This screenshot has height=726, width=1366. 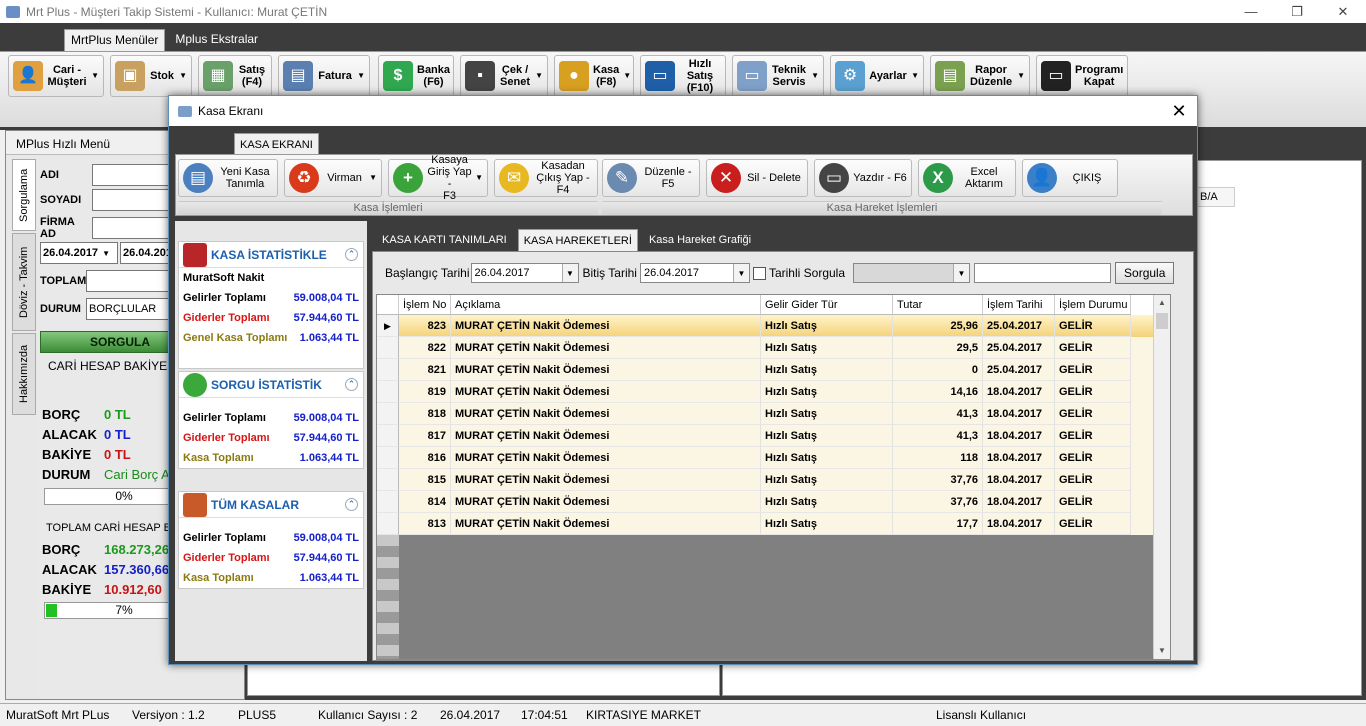 I want to click on dialog-button-7: X Excel Aktarım, so click(x=967, y=178).